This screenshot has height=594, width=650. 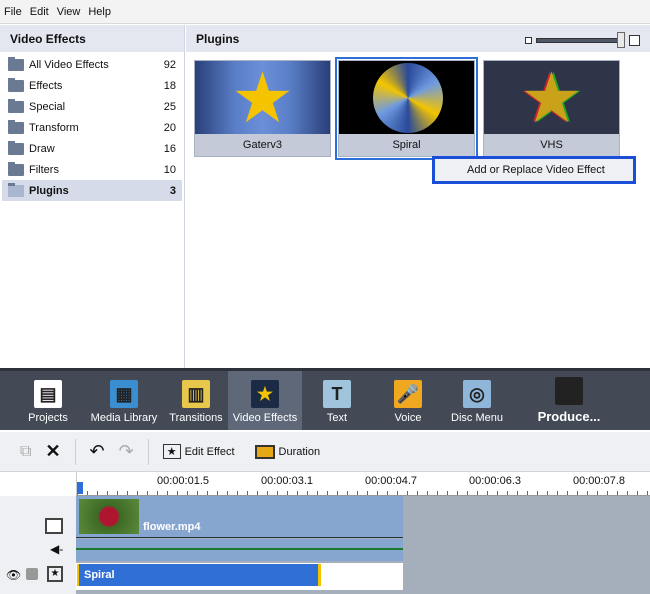 What do you see at coordinates (569, 391) in the screenshot?
I see `produce-icon: ▶` at bounding box center [569, 391].